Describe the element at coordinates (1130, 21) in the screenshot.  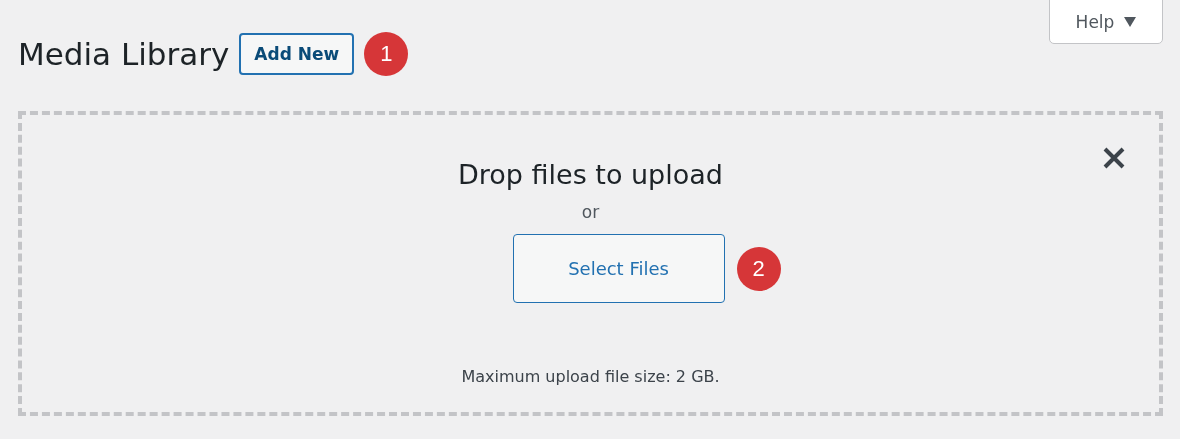
I see `caret-icon` at that location.